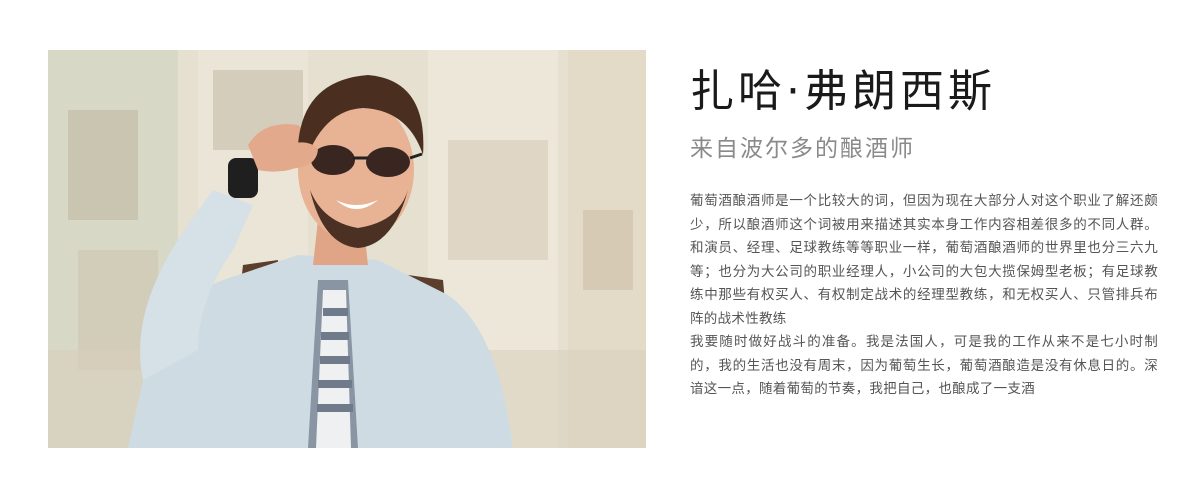 The image size is (1200, 500). I want to click on profile-name: 扎哈·弗朗西斯, so click(843, 91).